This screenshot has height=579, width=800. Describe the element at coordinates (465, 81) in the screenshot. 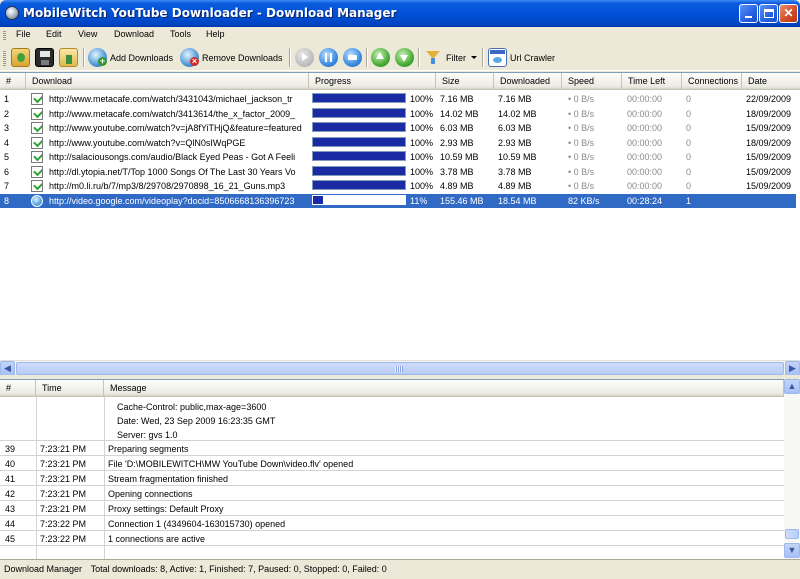

I see `column-header-size: Size` at that location.